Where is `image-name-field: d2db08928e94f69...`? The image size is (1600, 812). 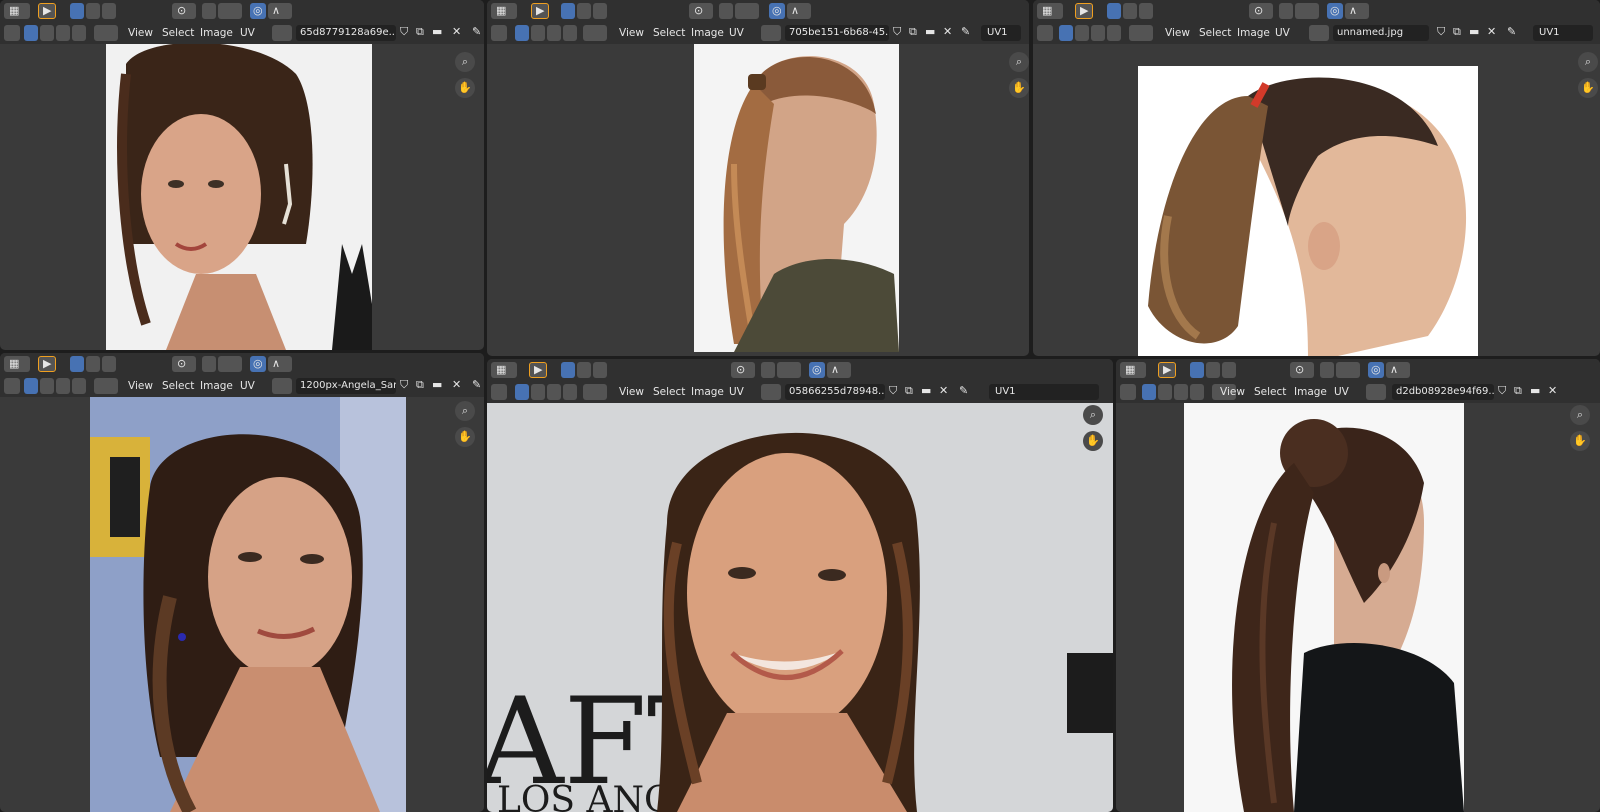 image-name-field: d2db08928e94f69... is located at coordinates (1443, 392).